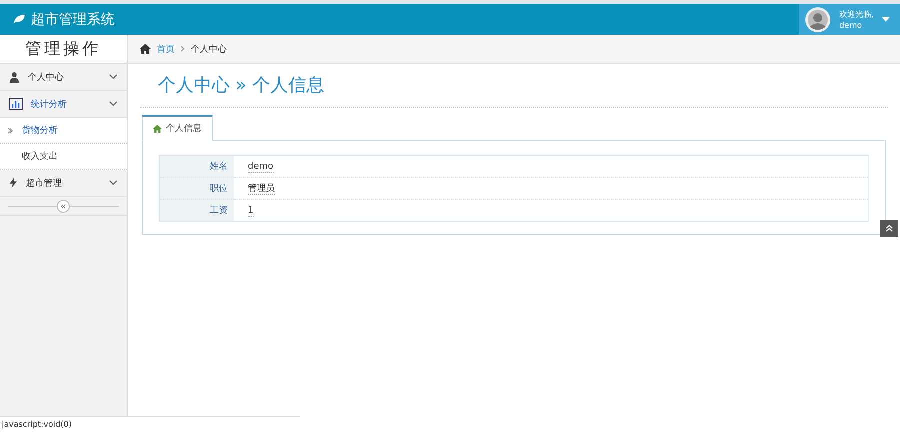 This screenshot has height=432, width=900. What do you see at coordinates (63, 206) in the screenshot?
I see `collapse-button: «` at bounding box center [63, 206].